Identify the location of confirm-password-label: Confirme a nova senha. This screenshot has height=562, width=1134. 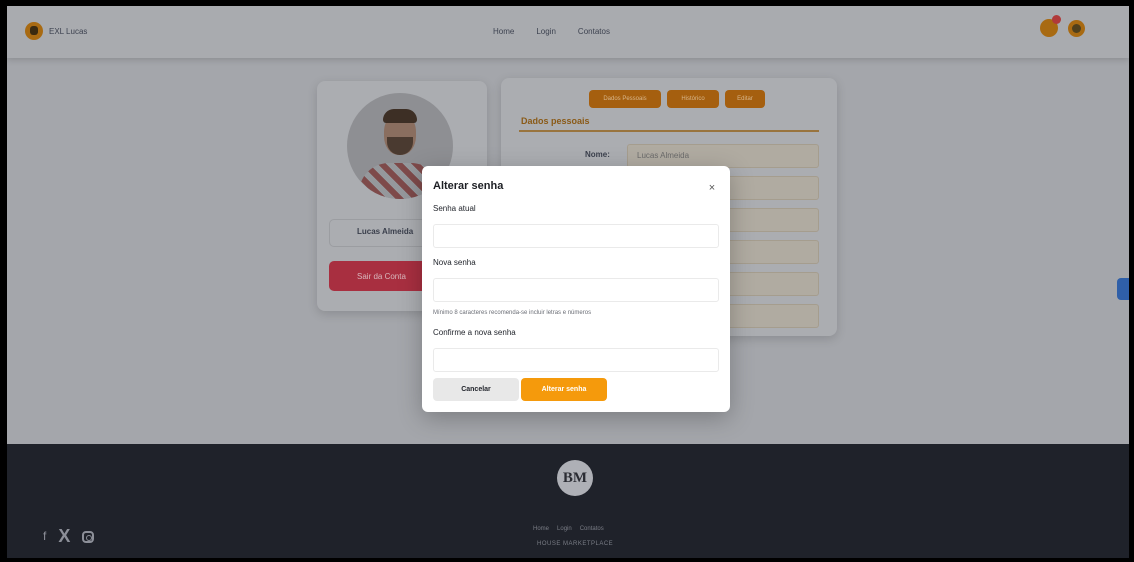
(474, 332).